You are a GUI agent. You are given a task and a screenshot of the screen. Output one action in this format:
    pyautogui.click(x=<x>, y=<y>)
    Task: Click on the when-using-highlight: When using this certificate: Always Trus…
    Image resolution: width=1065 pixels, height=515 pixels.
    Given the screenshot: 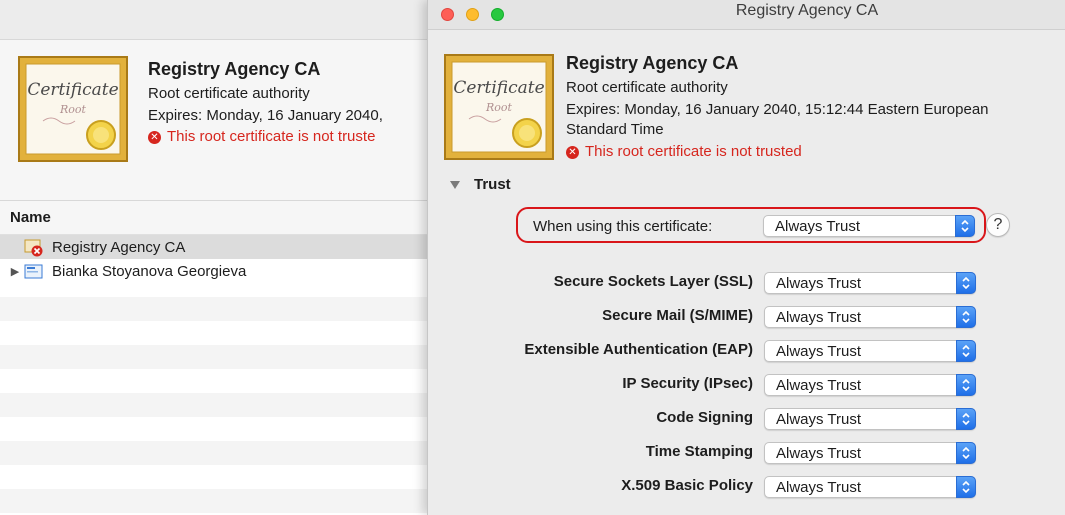 What is the action you would take?
    pyautogui.click(x=751, y=225)
    